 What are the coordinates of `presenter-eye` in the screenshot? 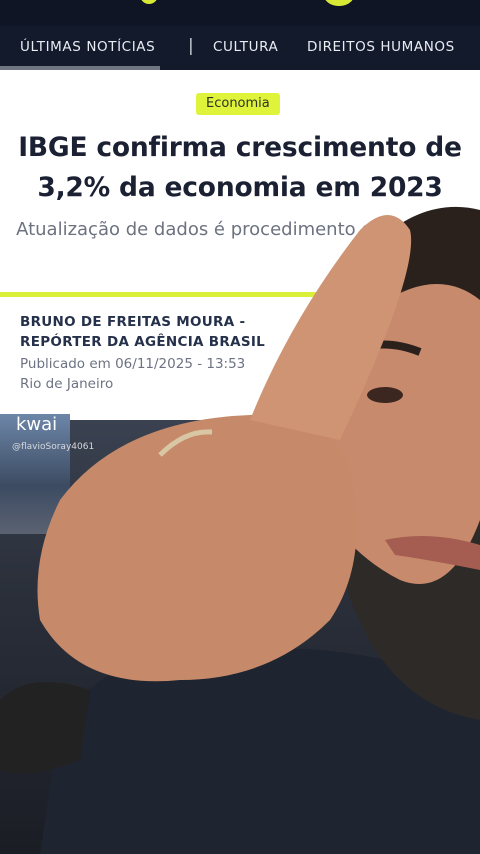 It's located at (385, 395).